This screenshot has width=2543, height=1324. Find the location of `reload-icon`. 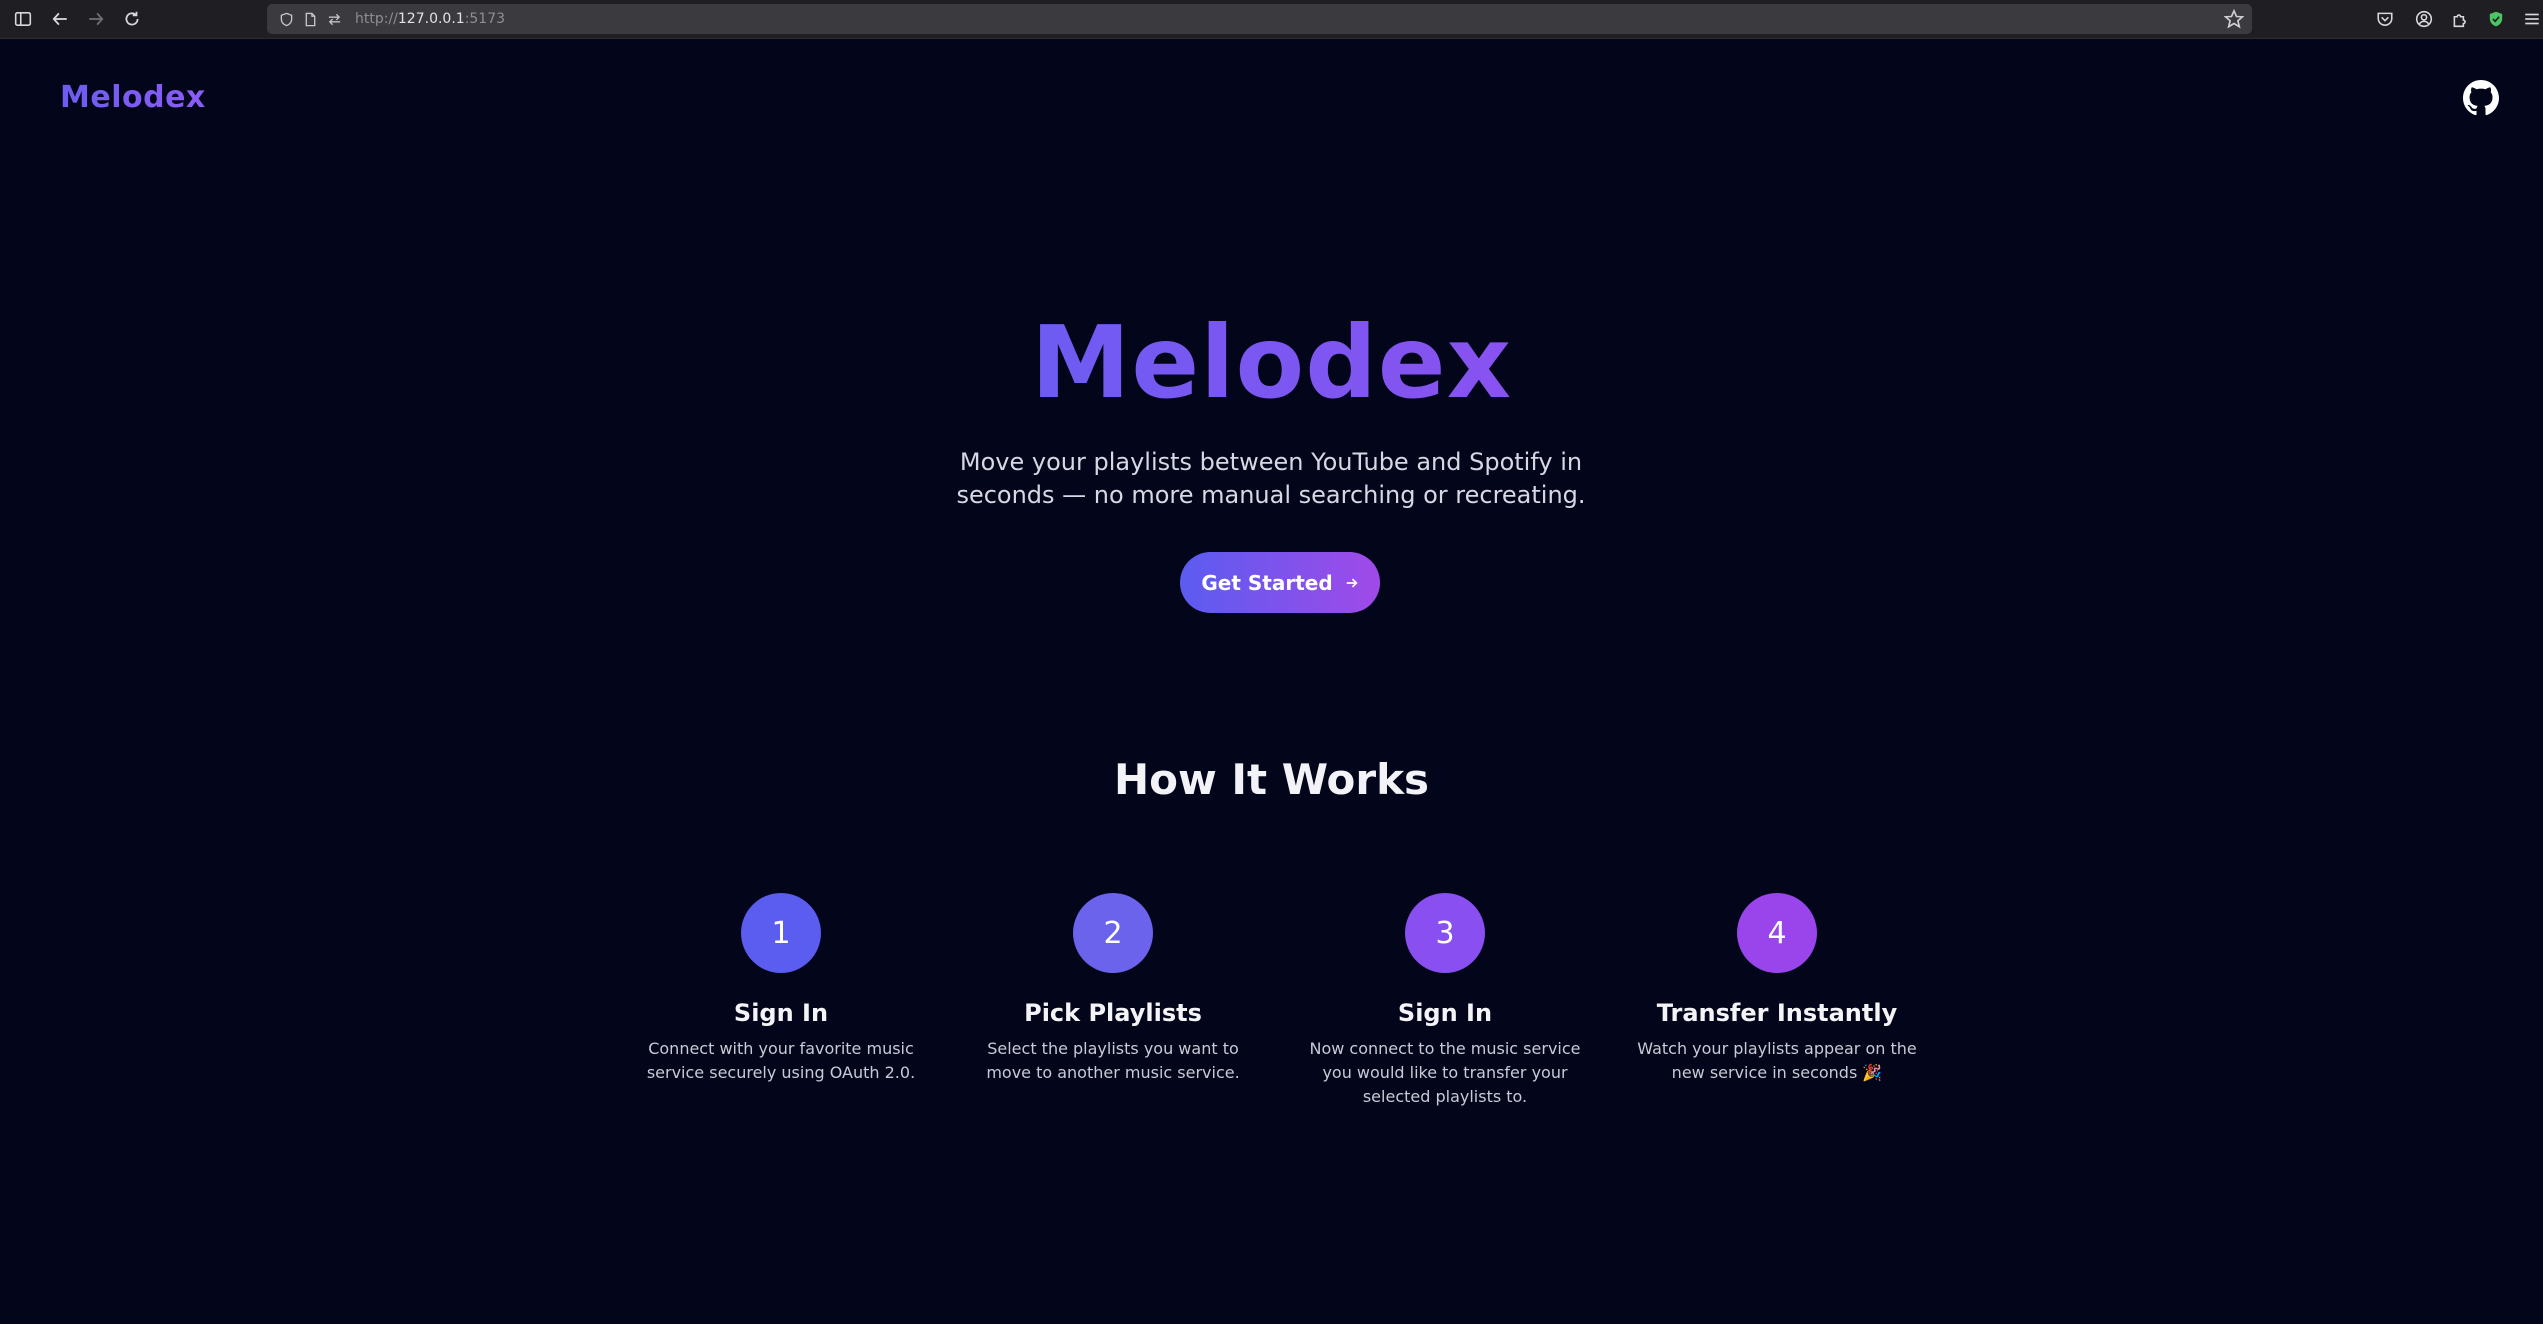

reload-icon is located at coordinates (132, 19).